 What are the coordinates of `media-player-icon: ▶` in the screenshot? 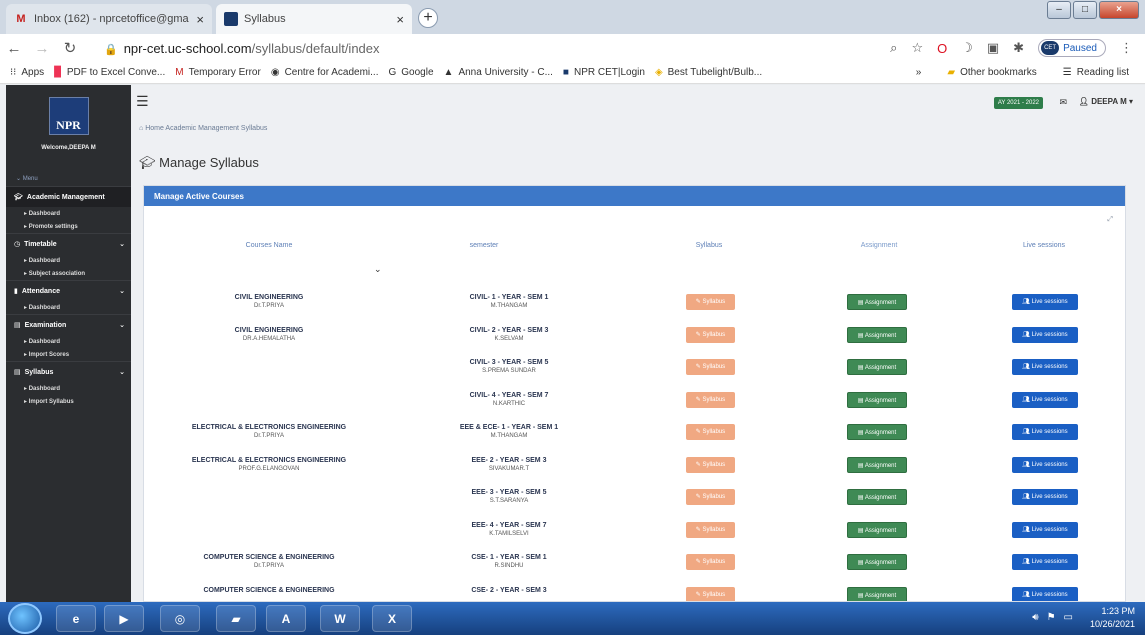 It's located at (124, 618).